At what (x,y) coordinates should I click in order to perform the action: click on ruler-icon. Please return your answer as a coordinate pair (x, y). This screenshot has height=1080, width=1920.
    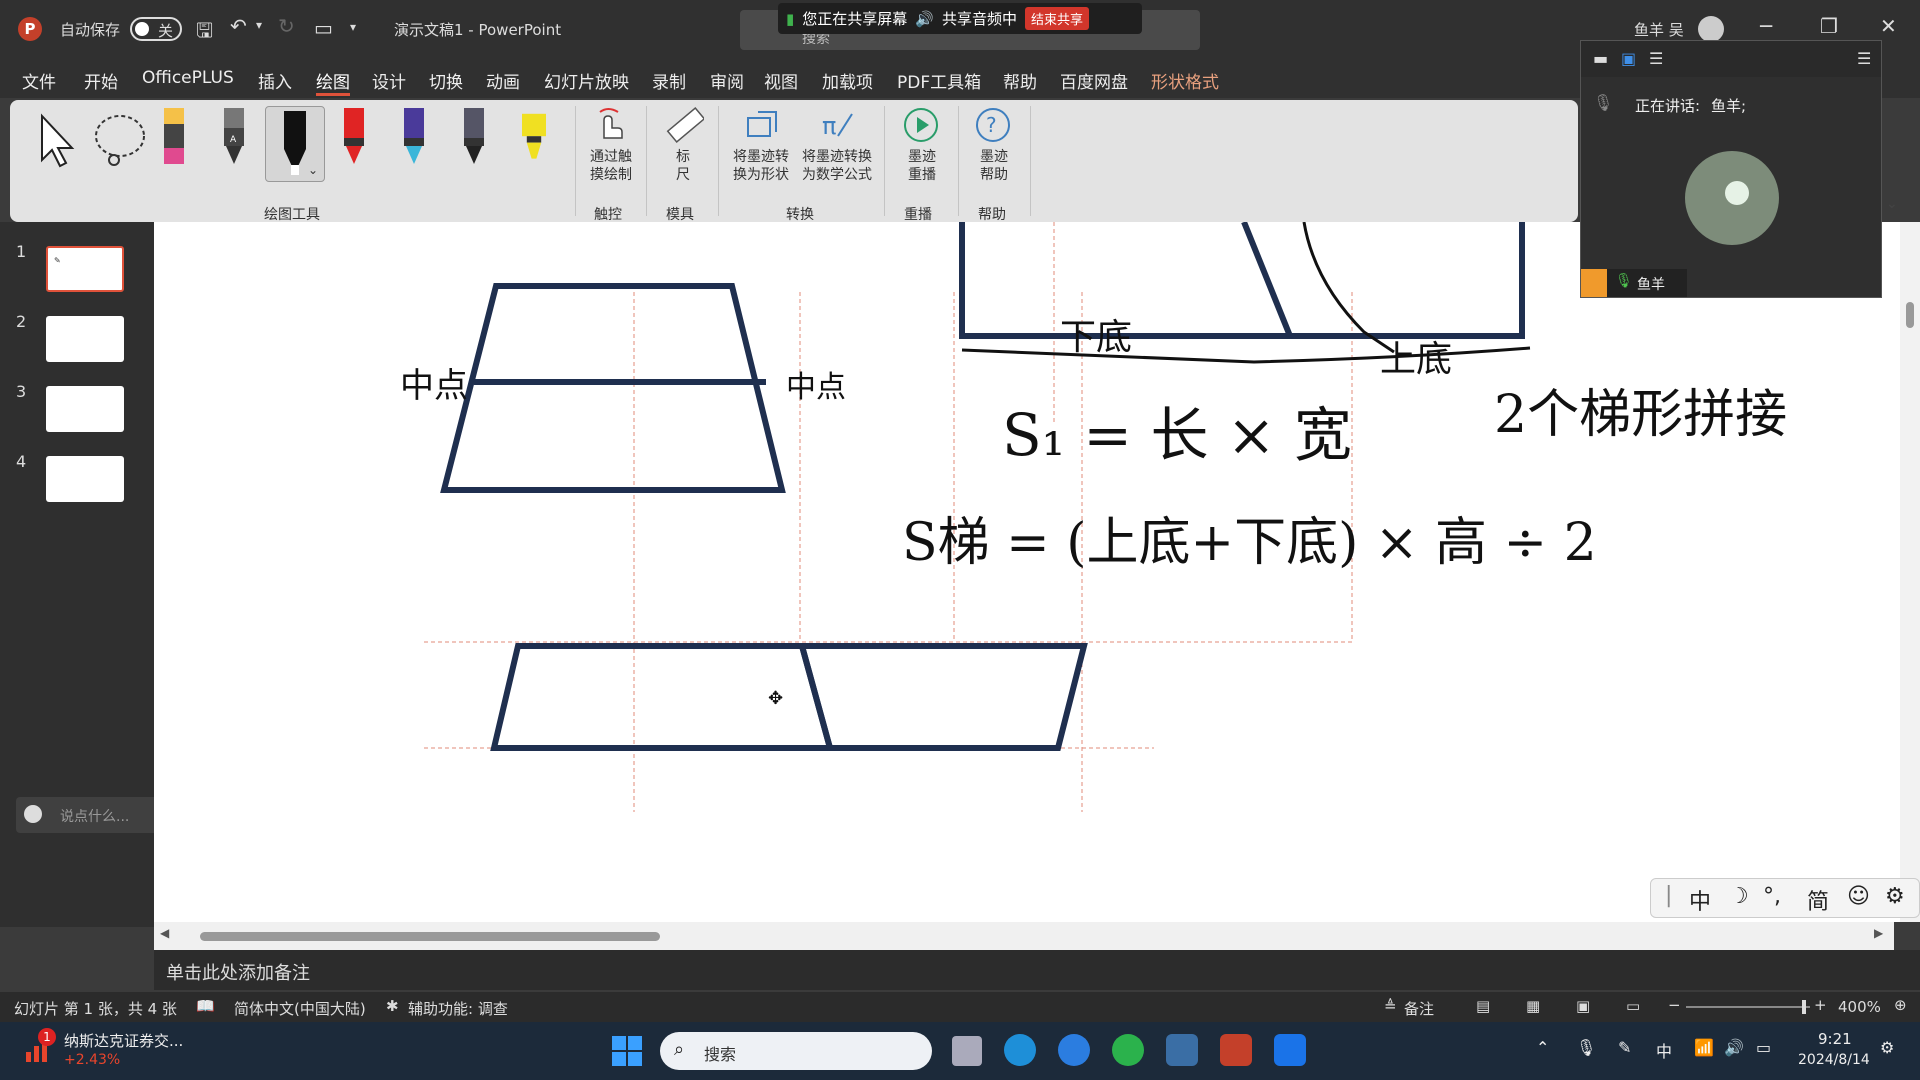
    Looking at the image, I should click on (684, 126).